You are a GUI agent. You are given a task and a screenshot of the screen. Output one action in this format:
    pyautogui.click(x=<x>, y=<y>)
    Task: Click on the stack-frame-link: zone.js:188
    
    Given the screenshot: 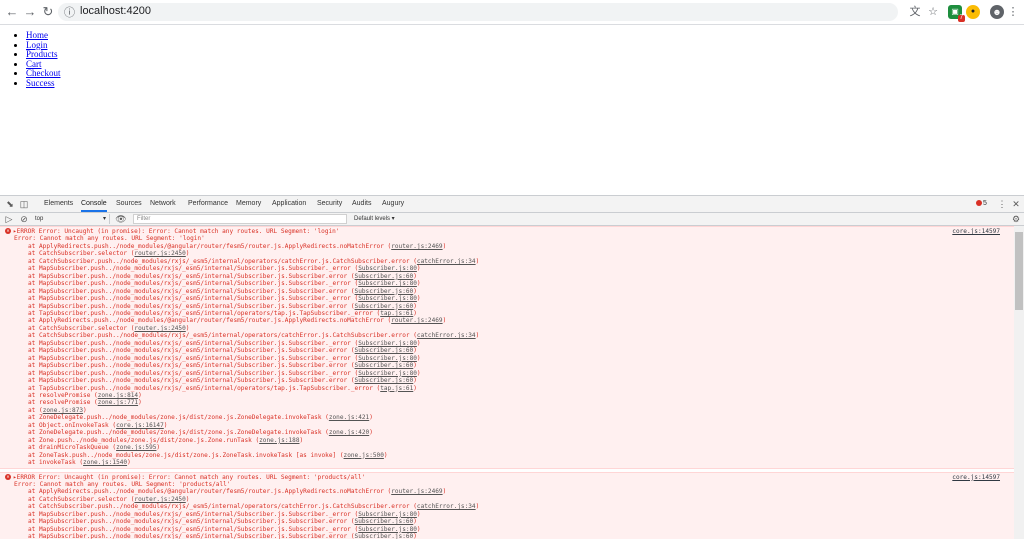 What is the action you would take?
    pyautogui.click(x=279, y=440)
    